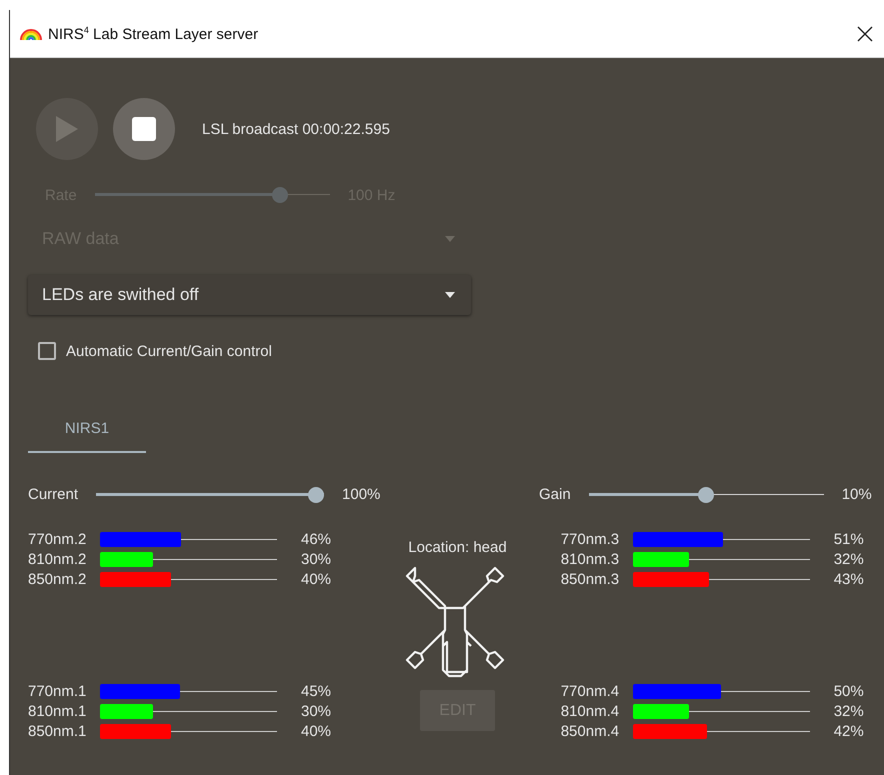 Image resolution: width=884 pixels, height=775 pixels. What do you see at coordinates (47, 351) in the screenshot?
I see `checkbox` at bounding box center [47, 351].